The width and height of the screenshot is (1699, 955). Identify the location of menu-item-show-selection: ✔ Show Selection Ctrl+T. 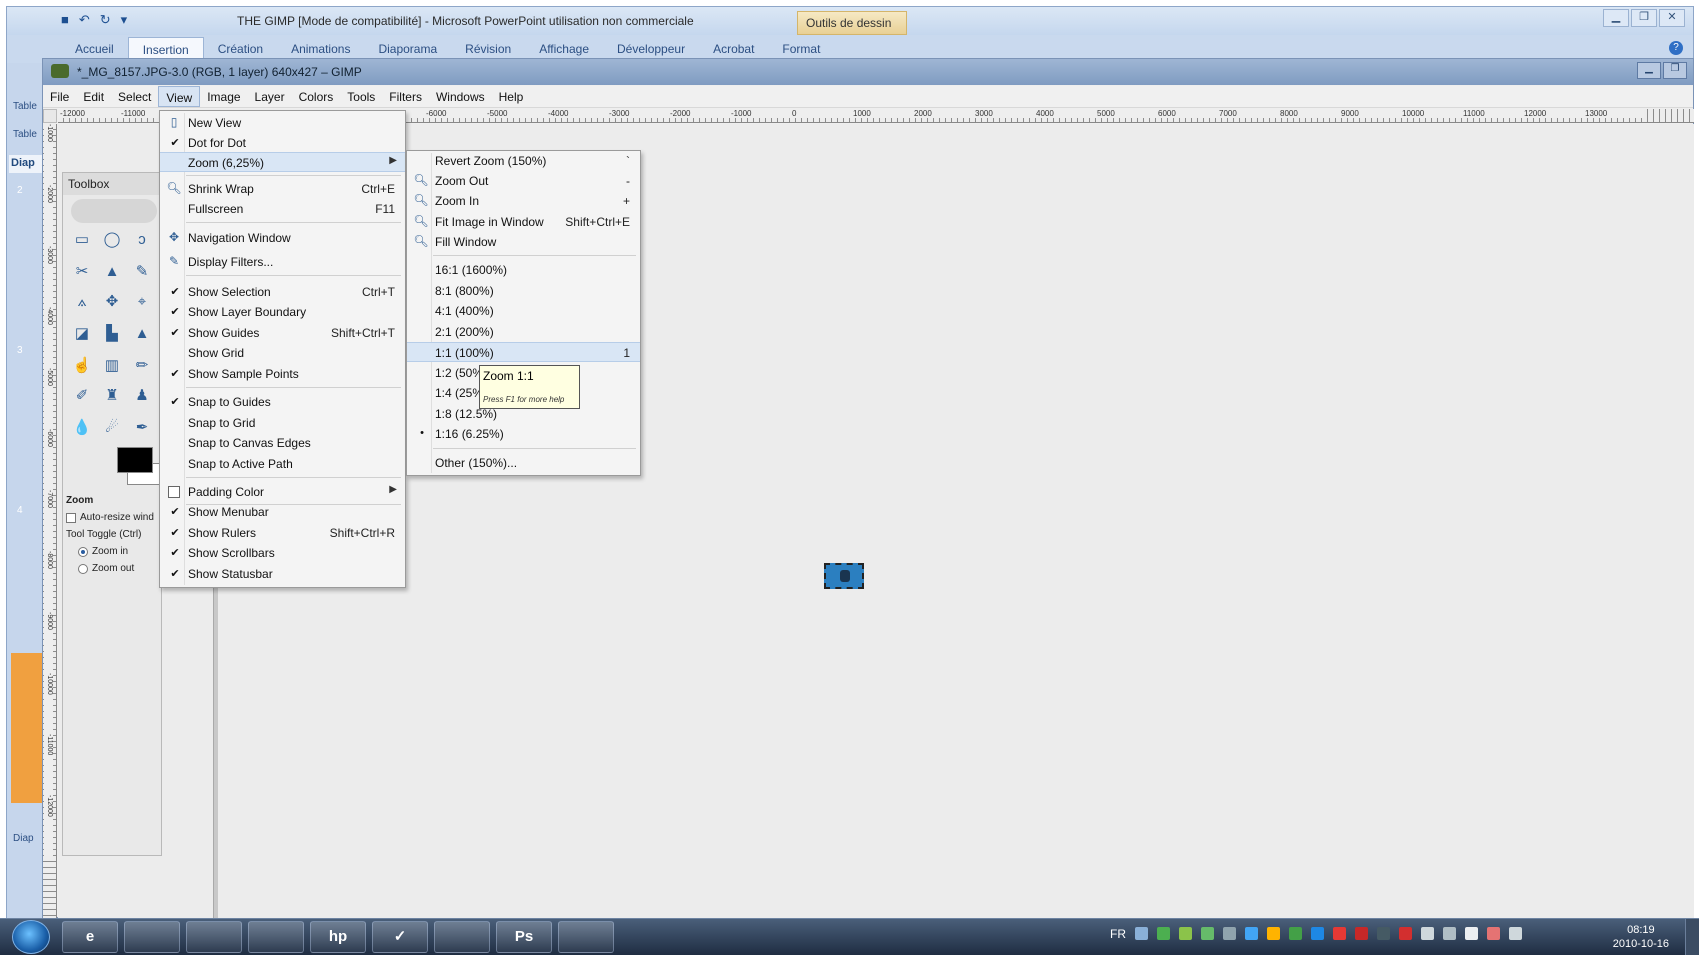
(282, 292).